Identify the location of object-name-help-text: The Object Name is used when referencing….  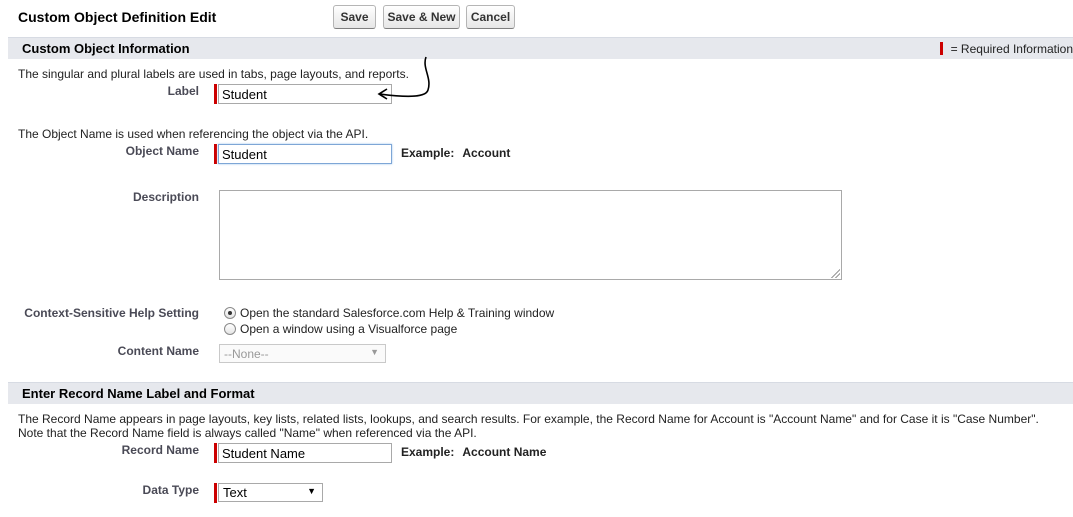
(193, 134).